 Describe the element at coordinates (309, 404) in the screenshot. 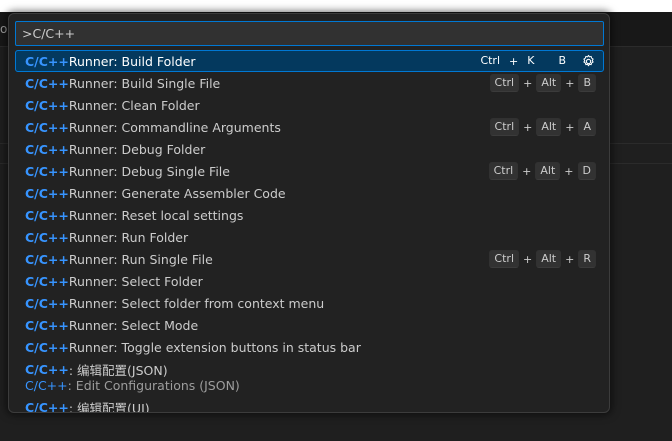

I see `command-item: C/C++: 编辑配置(UI)` at that location.